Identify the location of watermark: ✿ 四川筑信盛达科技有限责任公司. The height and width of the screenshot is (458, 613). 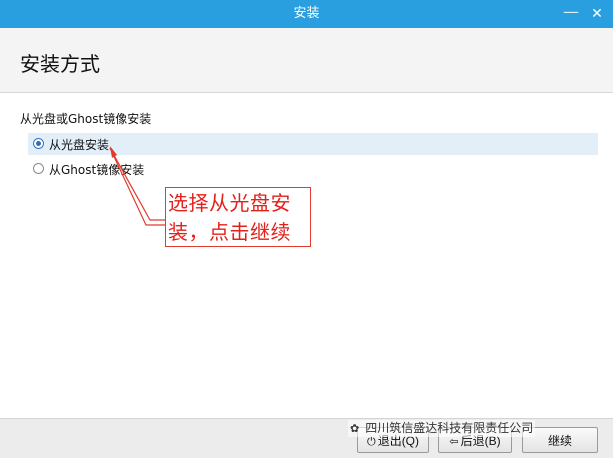
(442, 428).